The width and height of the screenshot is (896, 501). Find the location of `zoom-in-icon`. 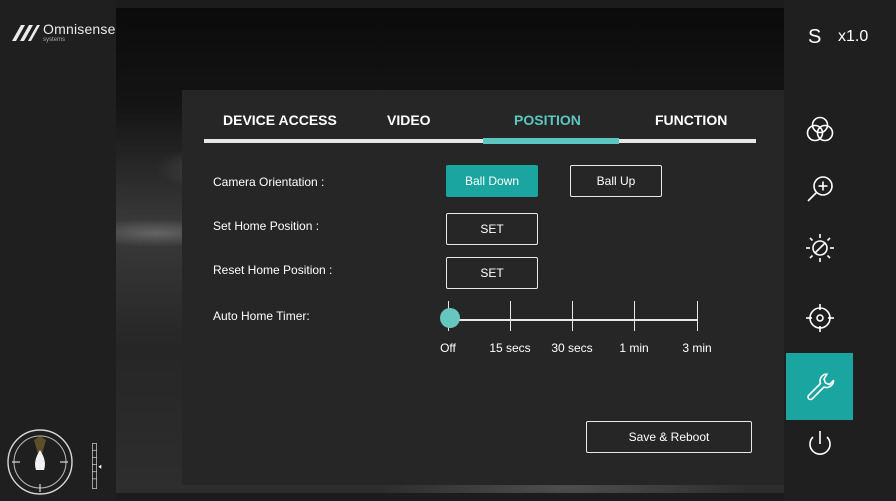

zoom-in-icon is located at coordinates (819, 188).